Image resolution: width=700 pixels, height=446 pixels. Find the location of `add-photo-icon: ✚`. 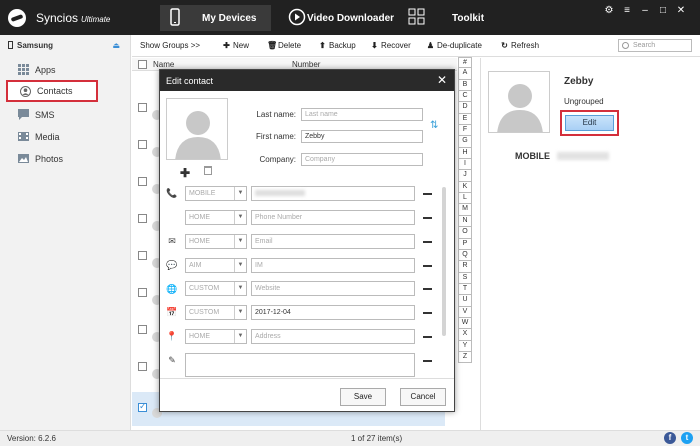

add-photo-icon: ✚ is located at coordinates (185, 173).